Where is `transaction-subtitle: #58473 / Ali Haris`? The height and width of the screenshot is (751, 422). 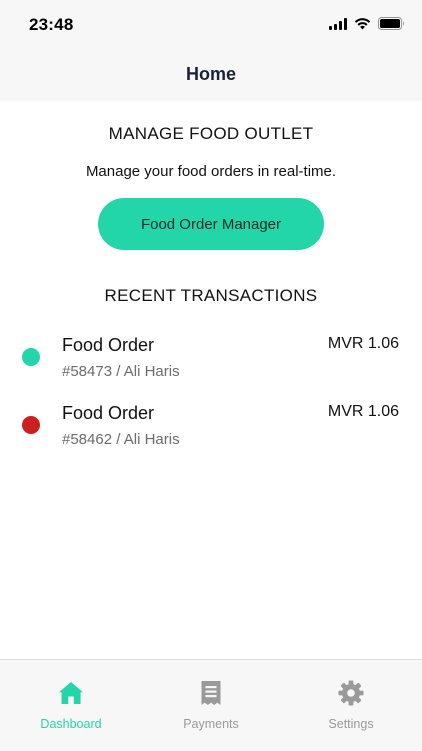 transaction-subtitle: #58473 / Ali Haris is located at coordinates (121, 371).